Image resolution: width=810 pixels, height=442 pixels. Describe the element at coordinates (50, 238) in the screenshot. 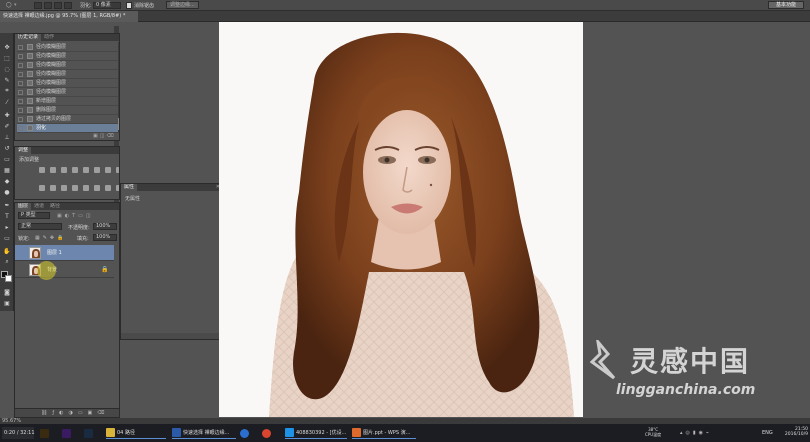

I see `lock-icons: ▦✎✥🔒` at that location.